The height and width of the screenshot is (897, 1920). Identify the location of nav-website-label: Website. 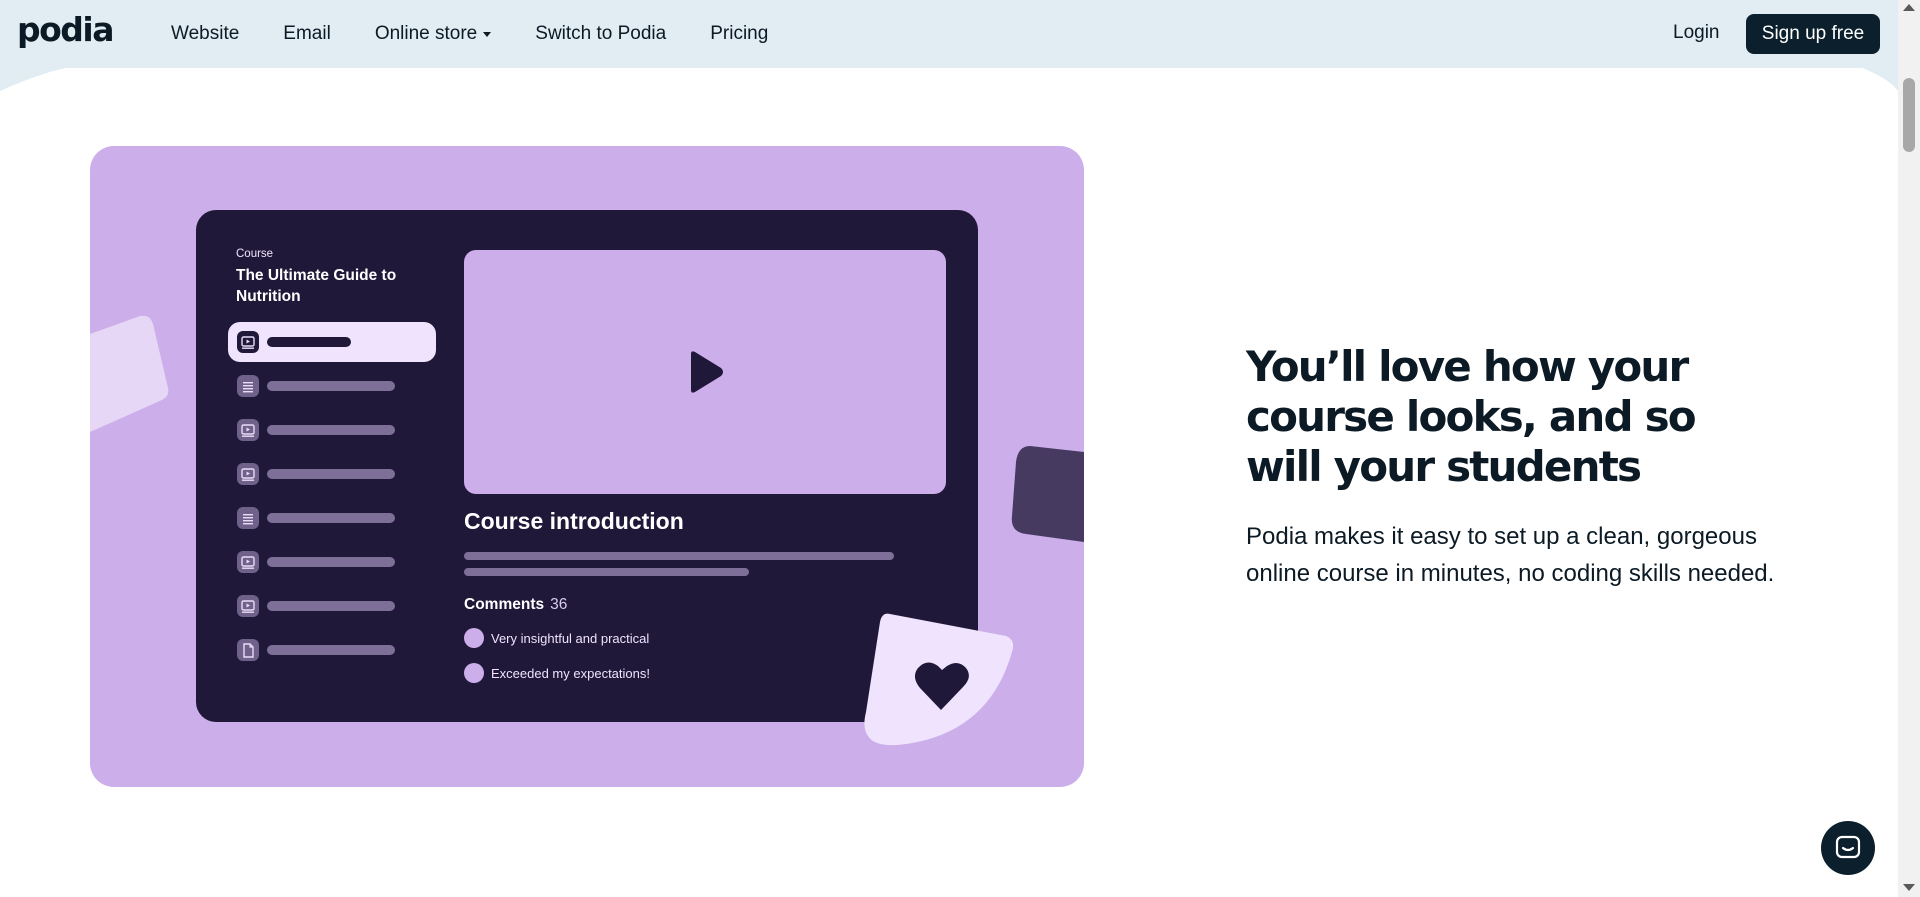
(205, 33).